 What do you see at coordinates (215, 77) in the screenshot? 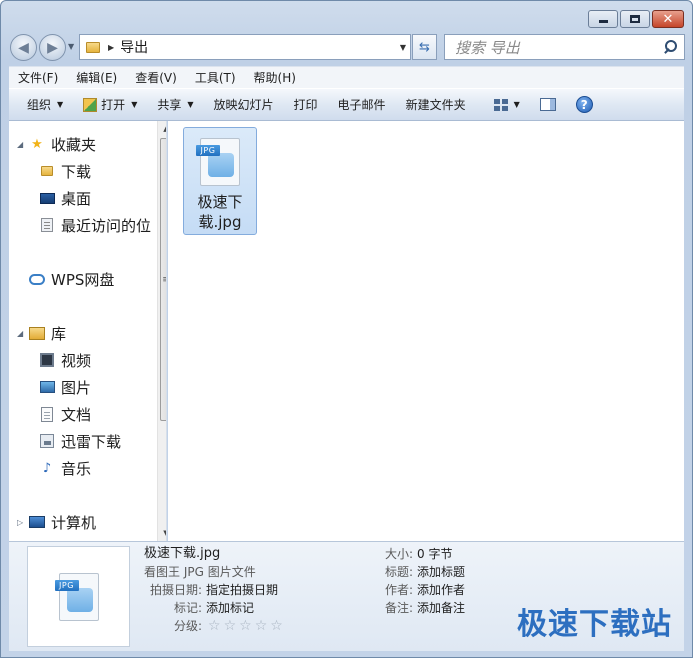
I see `menu-tools: 工具(T)` at bounding box center [215, 77].